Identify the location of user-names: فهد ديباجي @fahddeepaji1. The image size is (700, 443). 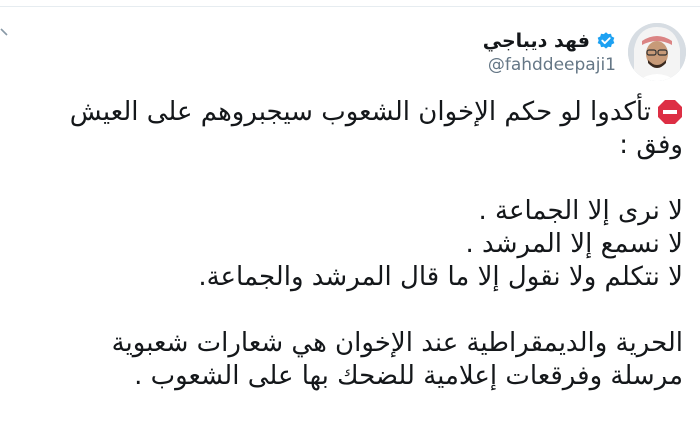
(549, 52).